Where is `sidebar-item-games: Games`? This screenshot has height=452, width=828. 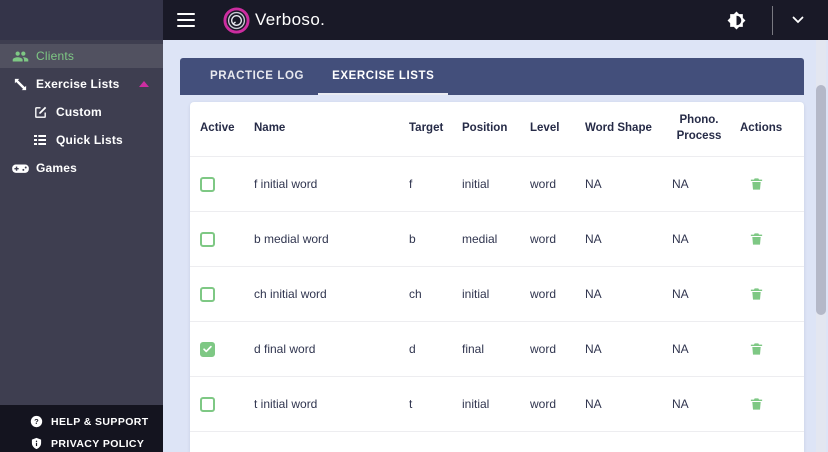
sidebar-item-games: Games is located at coordinates (81, 168).